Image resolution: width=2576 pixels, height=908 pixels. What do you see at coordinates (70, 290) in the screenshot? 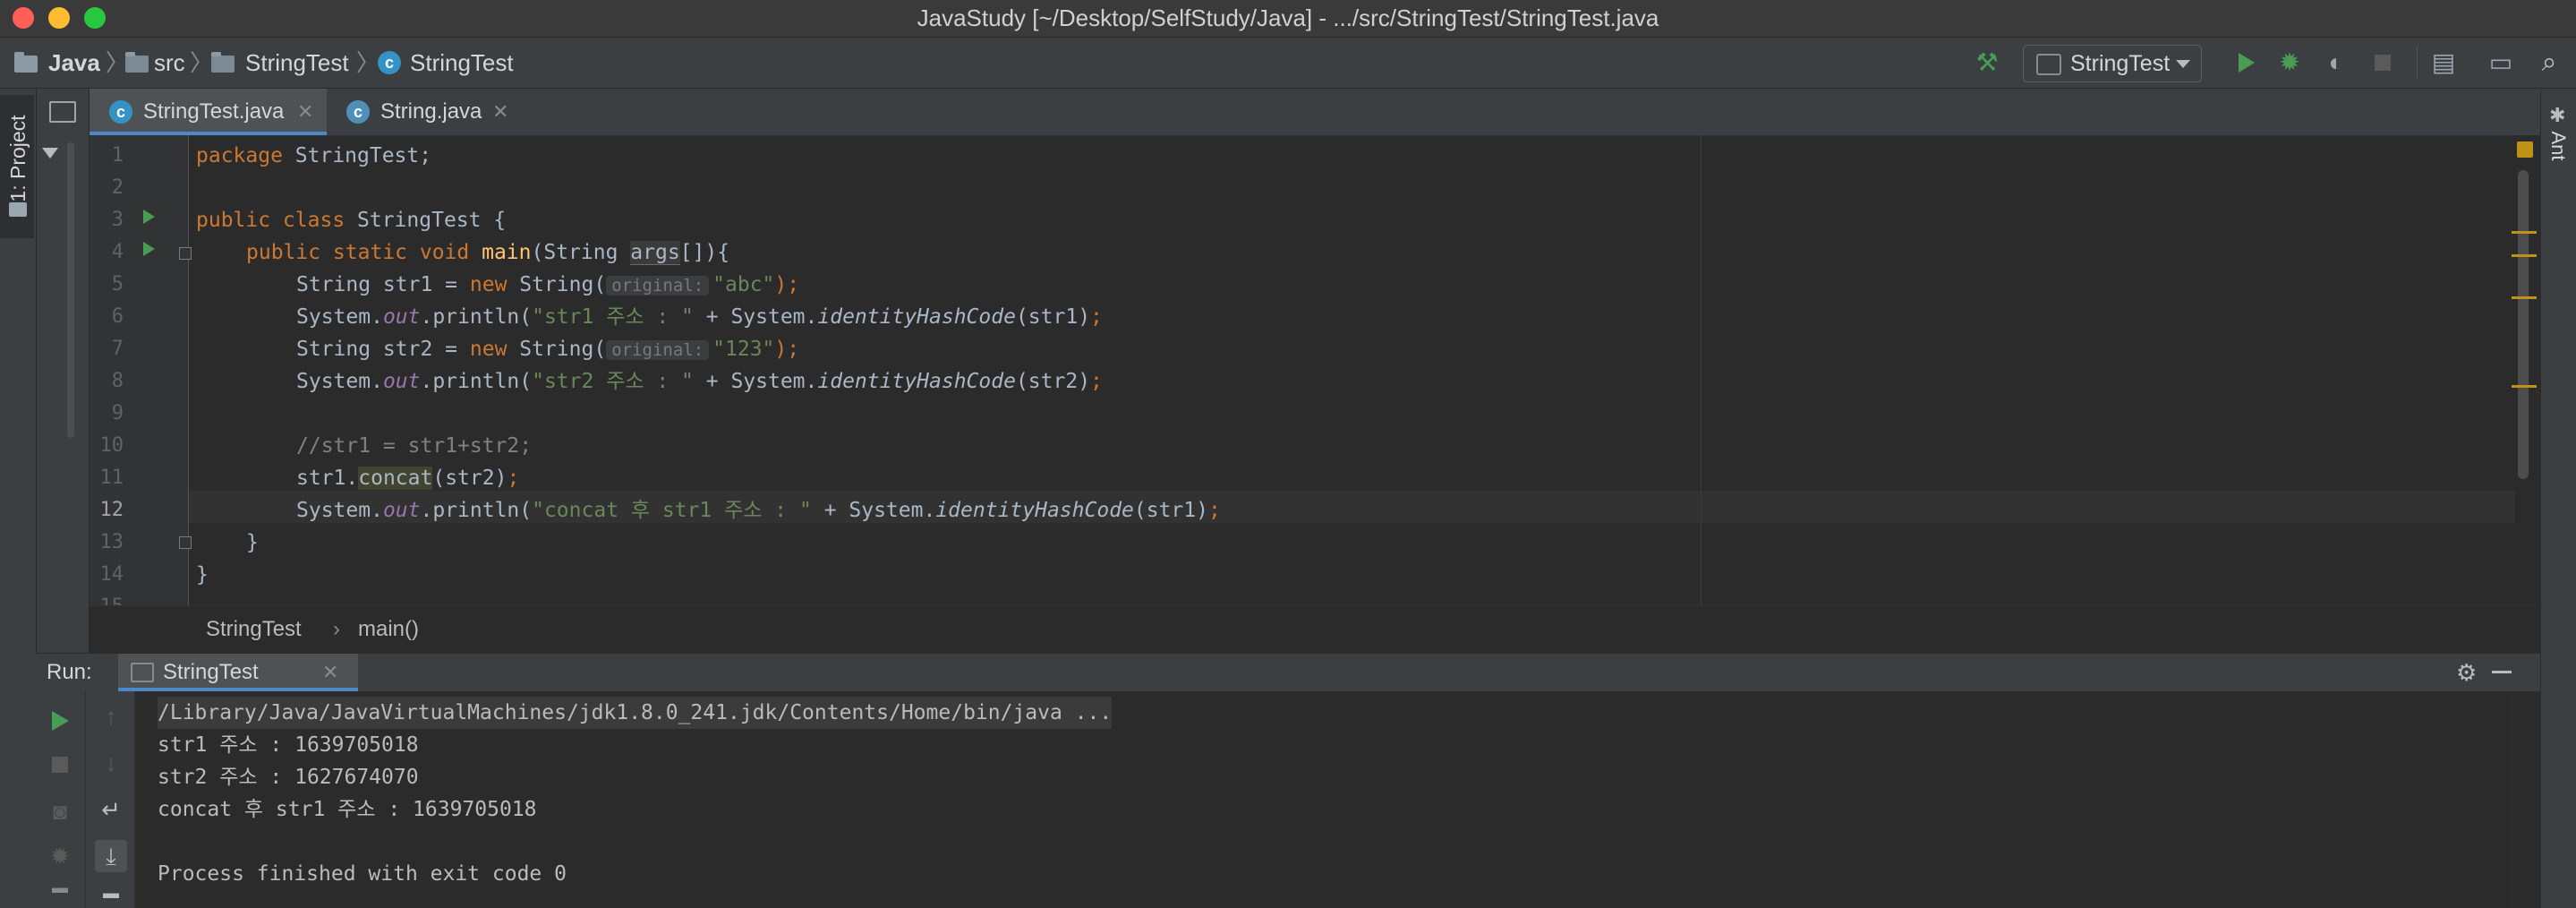
I see `project-scrollbar` at bounding box center [70, 290].